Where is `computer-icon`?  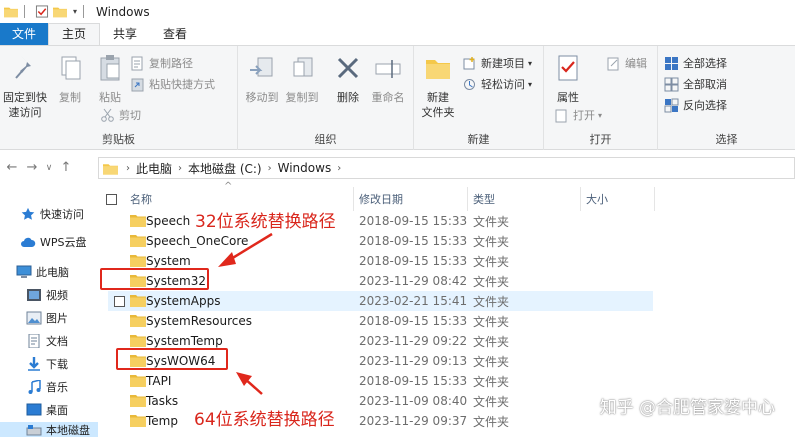 computer-icon is located at coordinates (24, 271).